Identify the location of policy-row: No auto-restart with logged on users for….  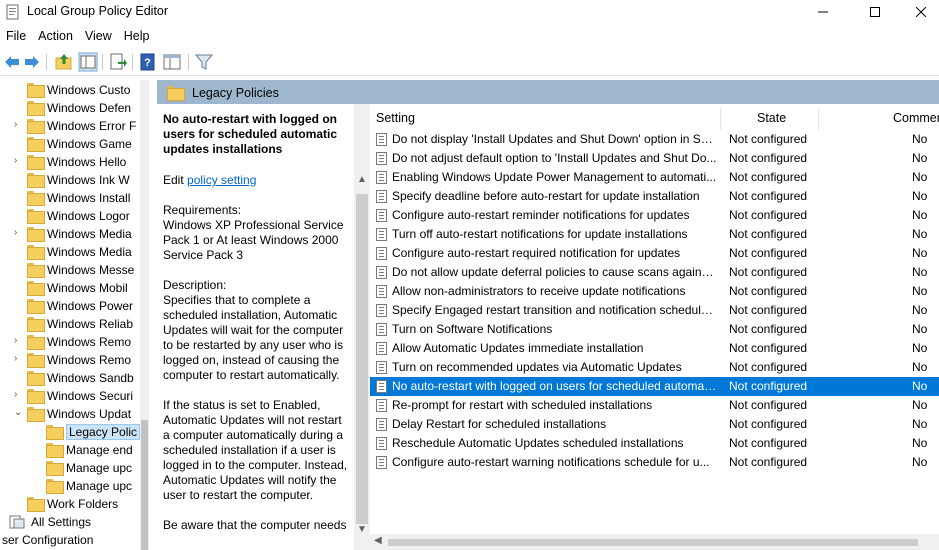
(654, 386).